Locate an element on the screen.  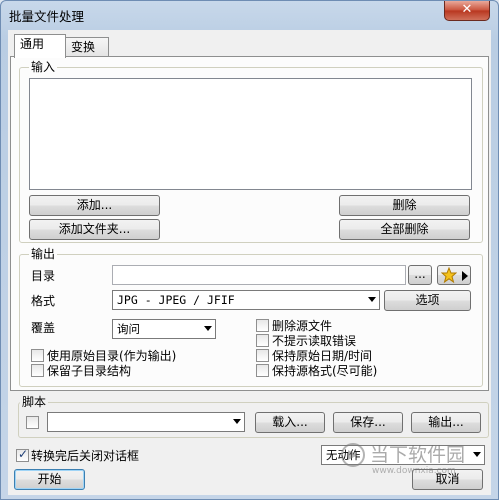
options-button-label: 选项 is located at coordinates (427, 300).